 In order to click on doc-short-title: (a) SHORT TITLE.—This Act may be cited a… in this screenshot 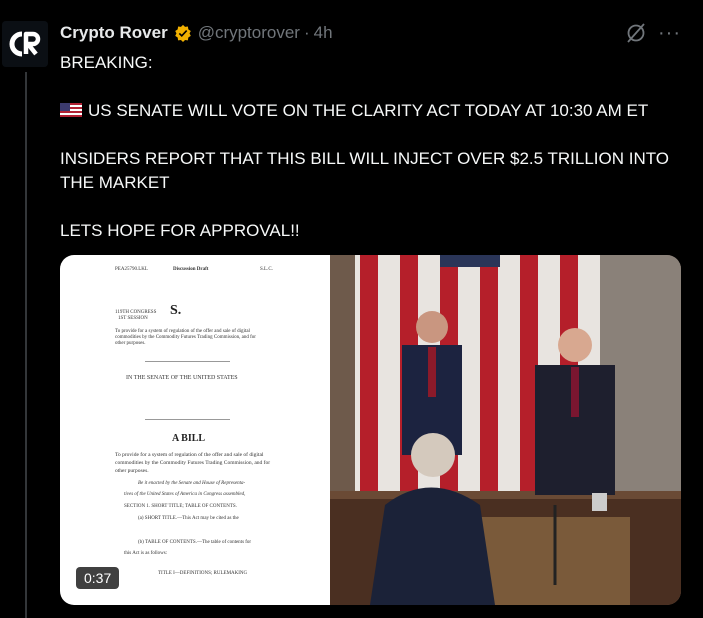, I will do `click(188, 518)`.